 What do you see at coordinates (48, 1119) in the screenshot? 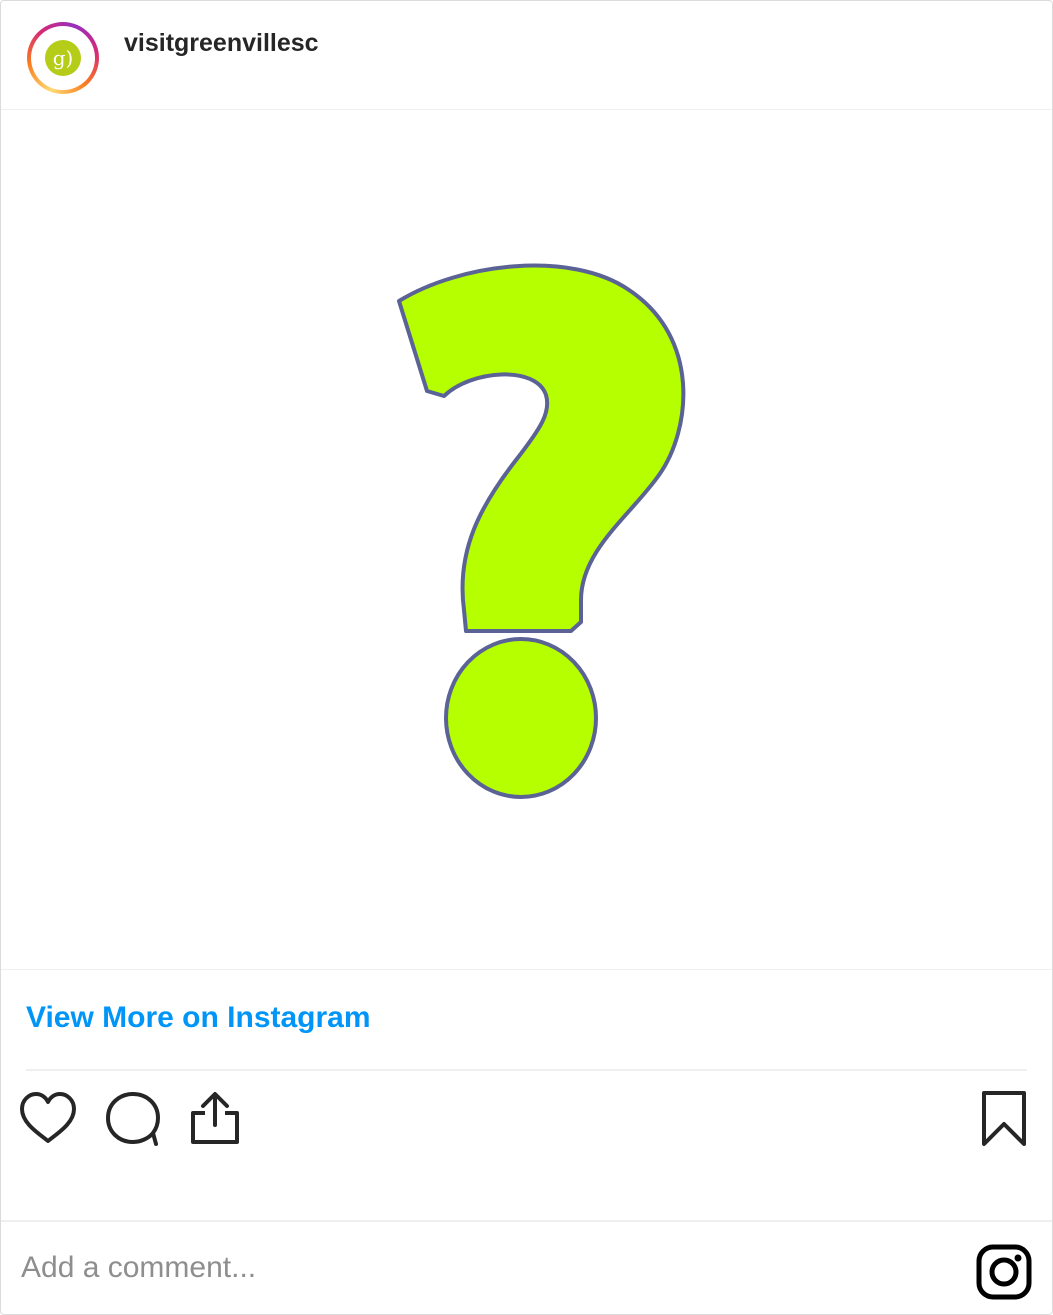
I see `heart-icon` at bounding box center [48, 1119].